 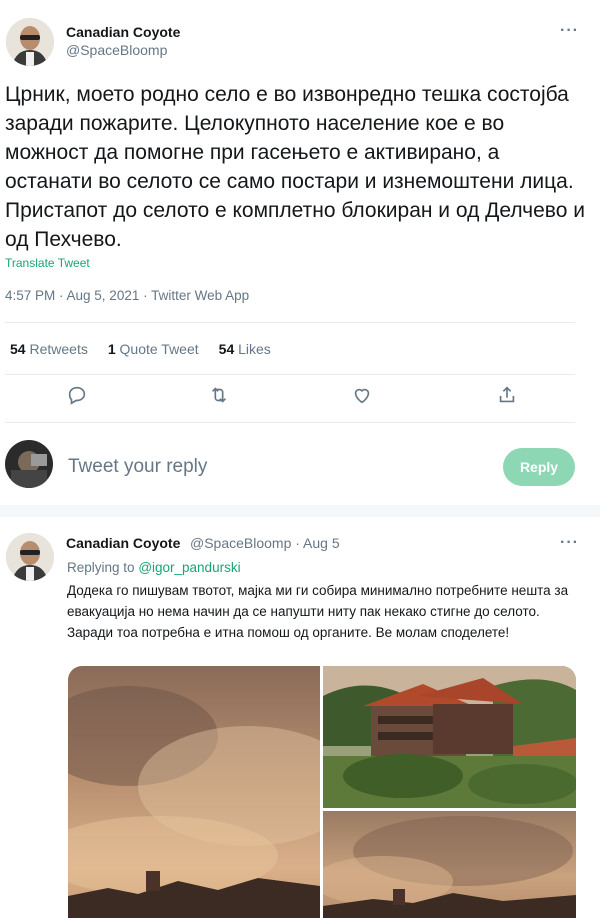 What do you see at coordinates (245, 349) in the screenshot?
I see `likes-stat: 54 Likes` at bounding box center [245, 349].